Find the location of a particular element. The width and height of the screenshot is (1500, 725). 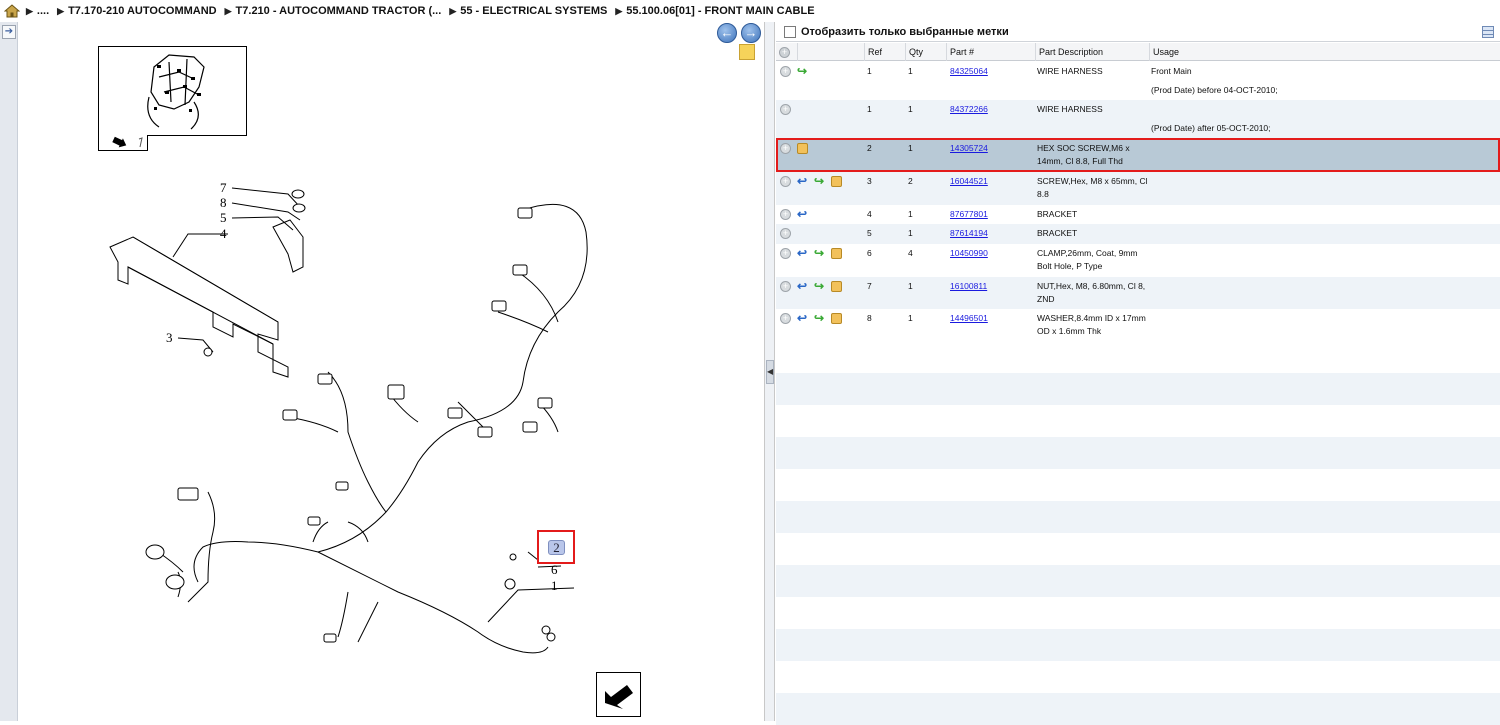

add-all-icon: + is located at coordinates (784, 52).